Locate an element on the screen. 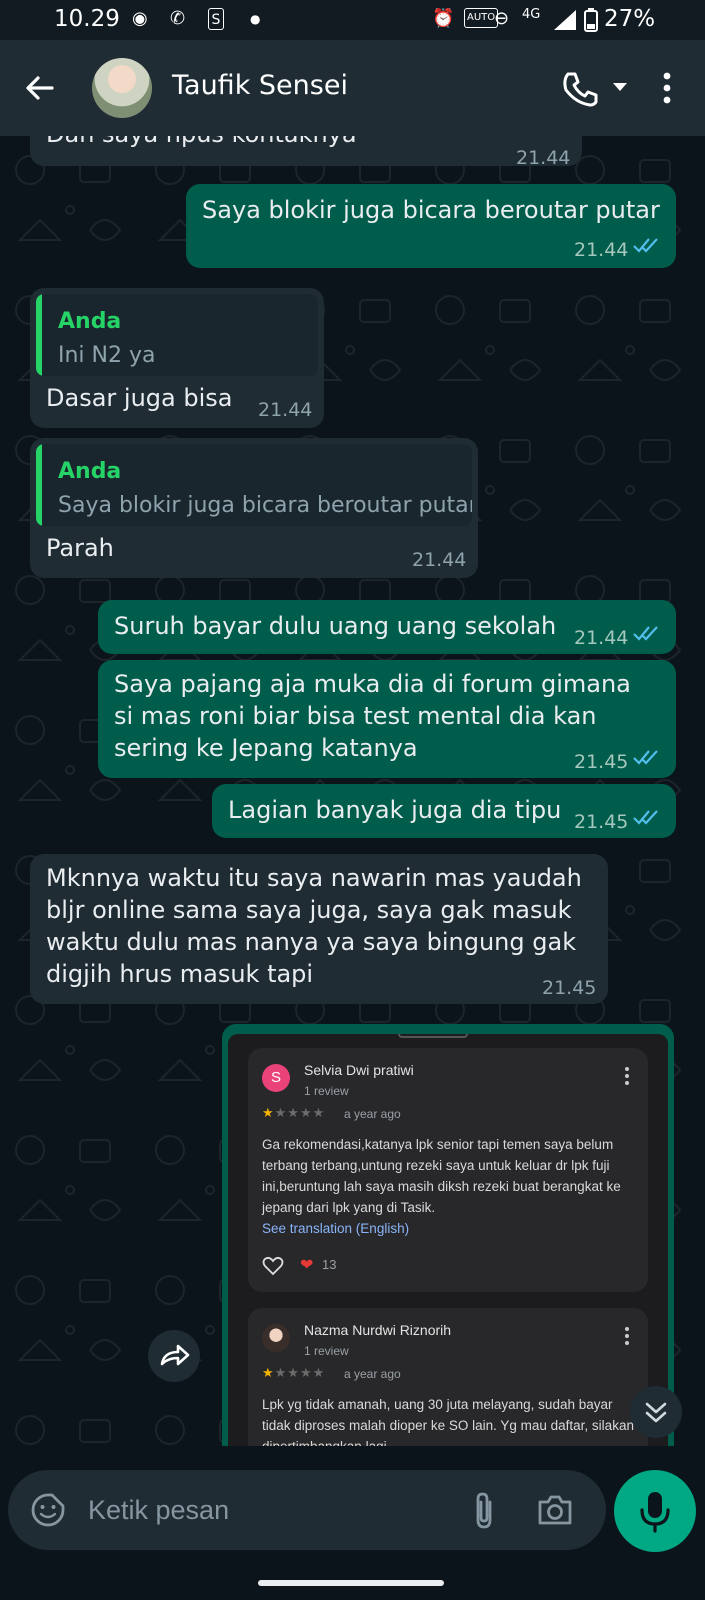 Image resolution: width=705 pixels, height=1600 pixels. forward-icon is located at coordinates (175, 1355).